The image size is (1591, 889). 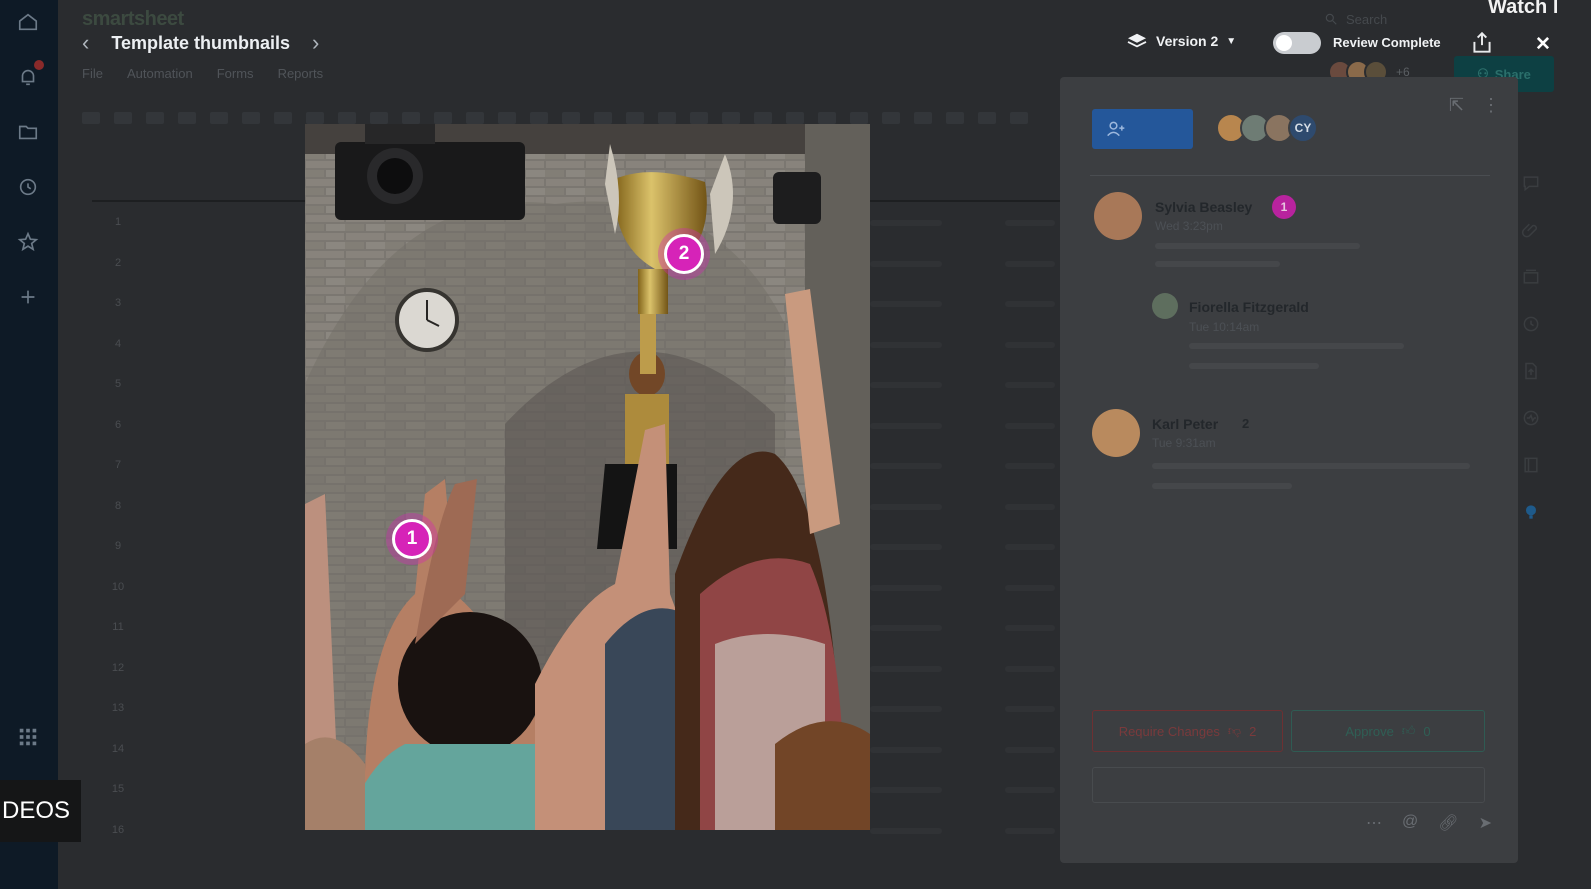 I want to click on row-number: 4, so click(x=118, y=344).